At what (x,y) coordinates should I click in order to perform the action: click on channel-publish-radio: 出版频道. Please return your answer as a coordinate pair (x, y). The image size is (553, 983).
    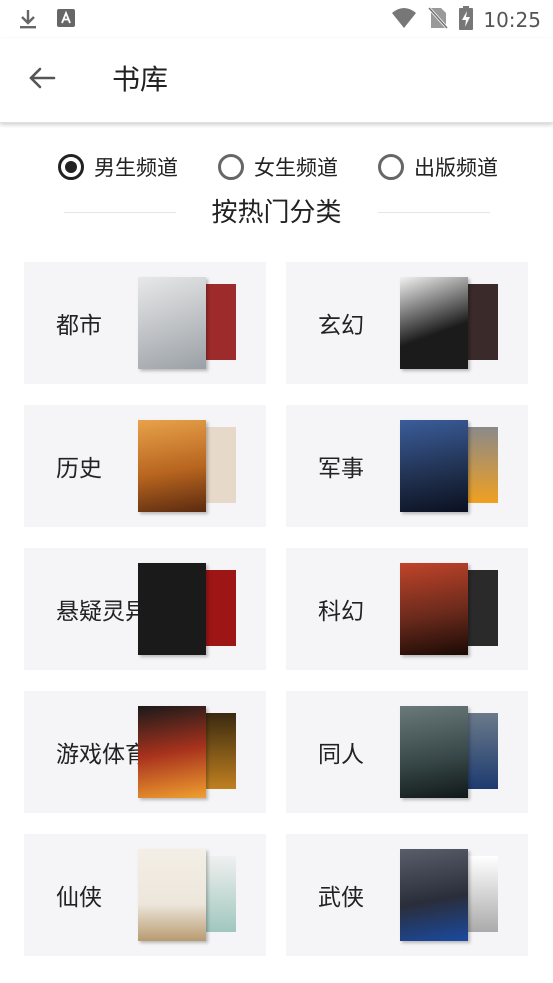
    Looking at the image, I should click on (438, 167).